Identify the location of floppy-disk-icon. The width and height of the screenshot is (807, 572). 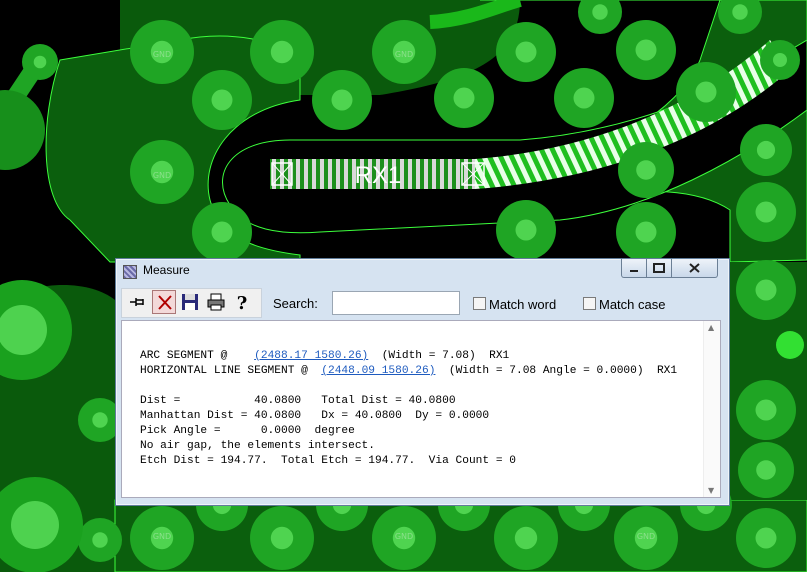
(190, 302).